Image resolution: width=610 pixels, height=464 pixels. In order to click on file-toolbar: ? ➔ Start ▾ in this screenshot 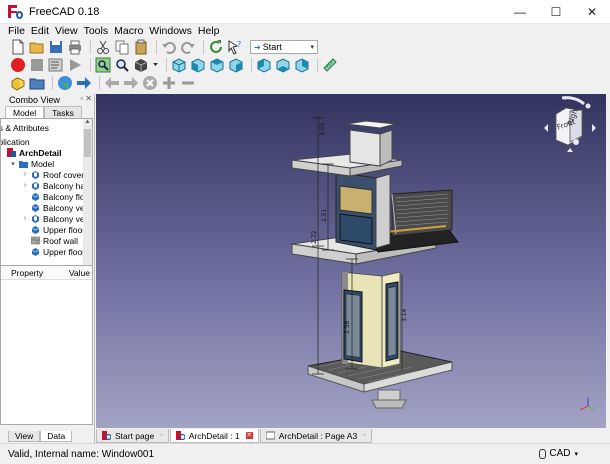, I will do `click(305, 47)`.